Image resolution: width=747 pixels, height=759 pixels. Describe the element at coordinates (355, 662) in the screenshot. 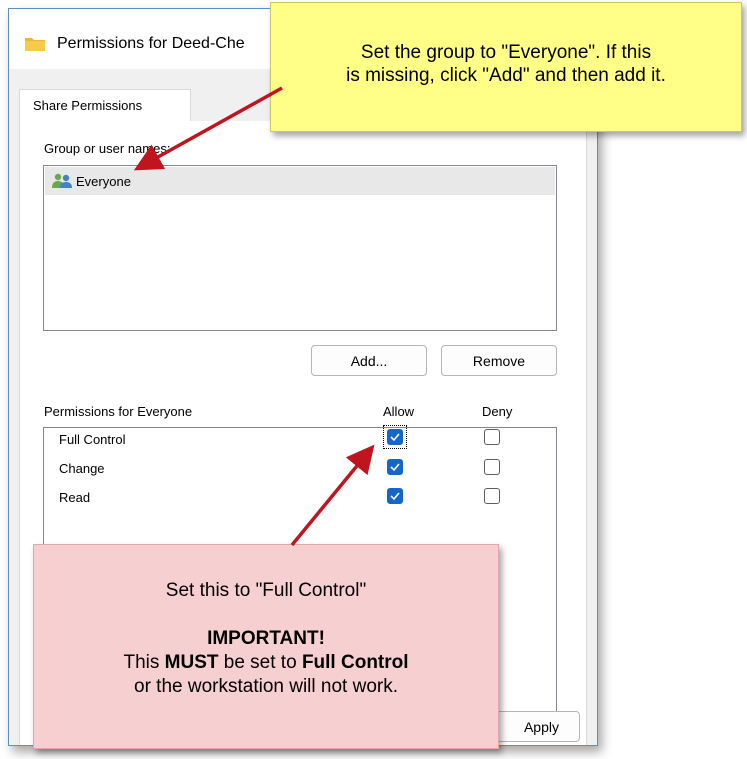

I see `callout-bold-text: Full Control` at that location.